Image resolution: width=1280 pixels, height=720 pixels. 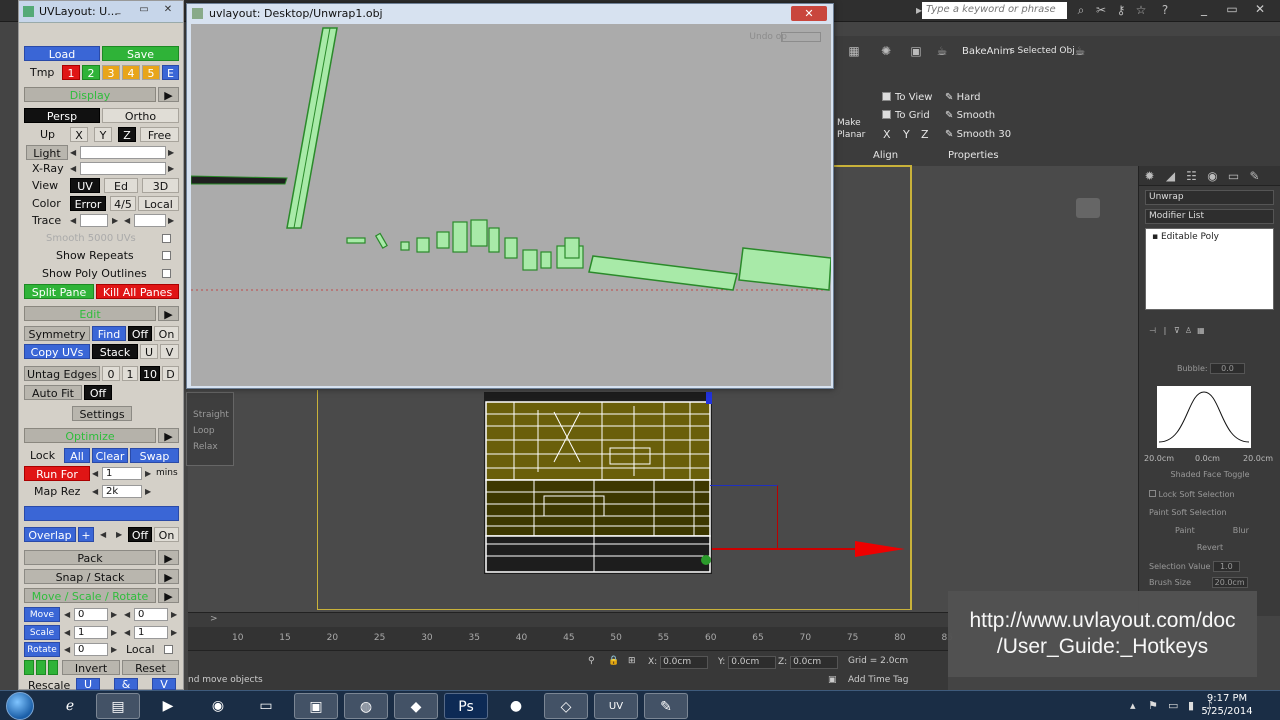 What do you see at coordinates (57, 351) in the screenshot?
I see `copy-uvs-button: Copy UVs` at bounding box center [57, 351].